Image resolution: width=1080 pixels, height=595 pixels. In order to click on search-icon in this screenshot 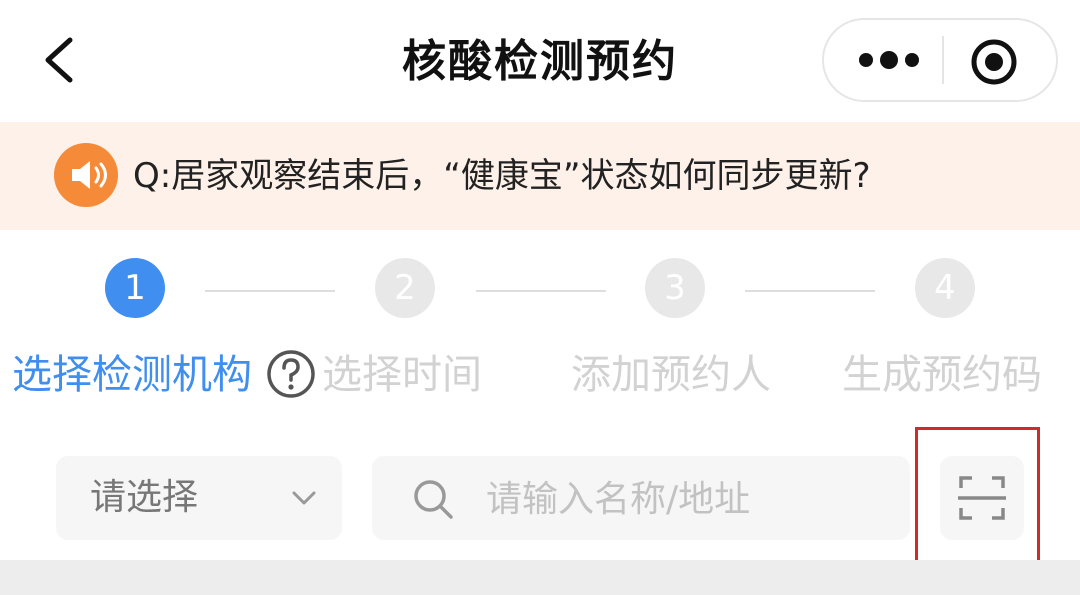, I will do `click(433, 499)`.